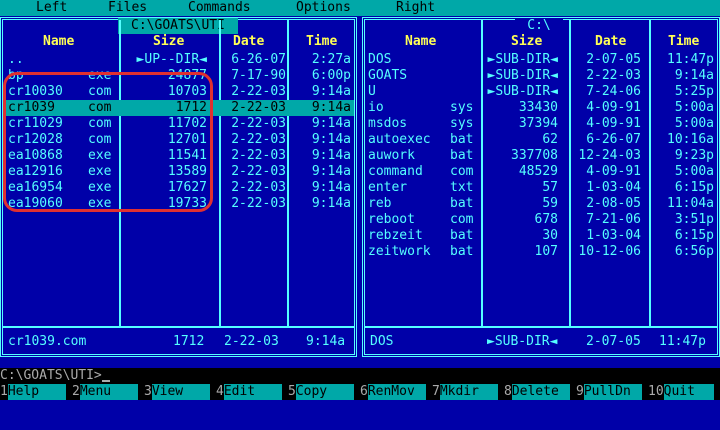  Describe the element at coordinates (694, 219) in the screenshot. I see `file-time: 3:51p` at that location.